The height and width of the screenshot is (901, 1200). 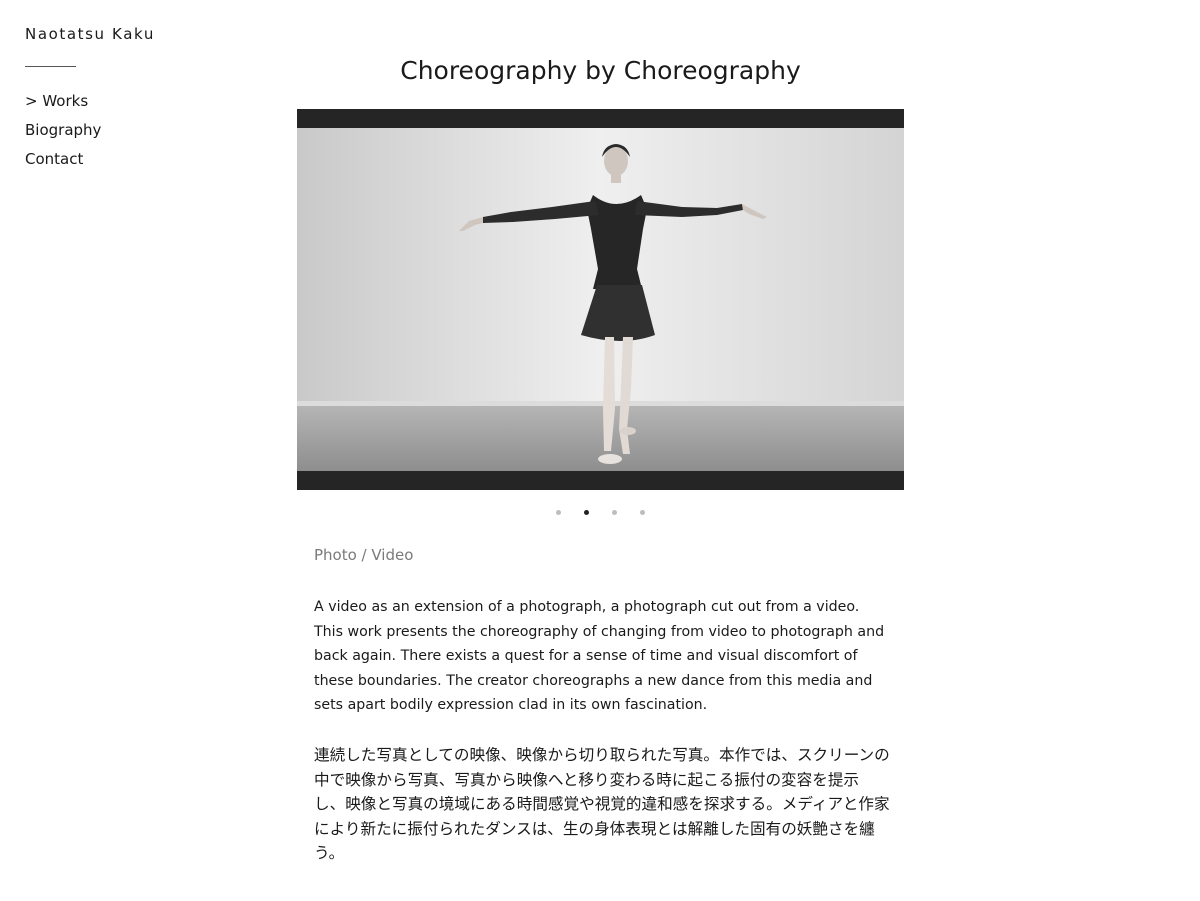 What do you see at coordinates (90, 34) in the screenshot?
I see `site-name: Naotatsu Kaku` at bounding box center [90, 34].